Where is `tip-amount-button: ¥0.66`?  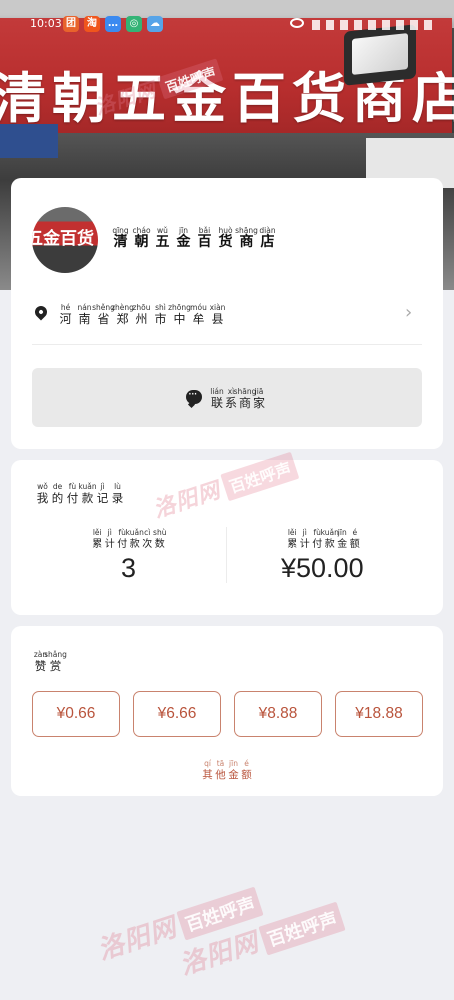 tip-amount-button: ¥0.66 is located at coordinates (76, 714).